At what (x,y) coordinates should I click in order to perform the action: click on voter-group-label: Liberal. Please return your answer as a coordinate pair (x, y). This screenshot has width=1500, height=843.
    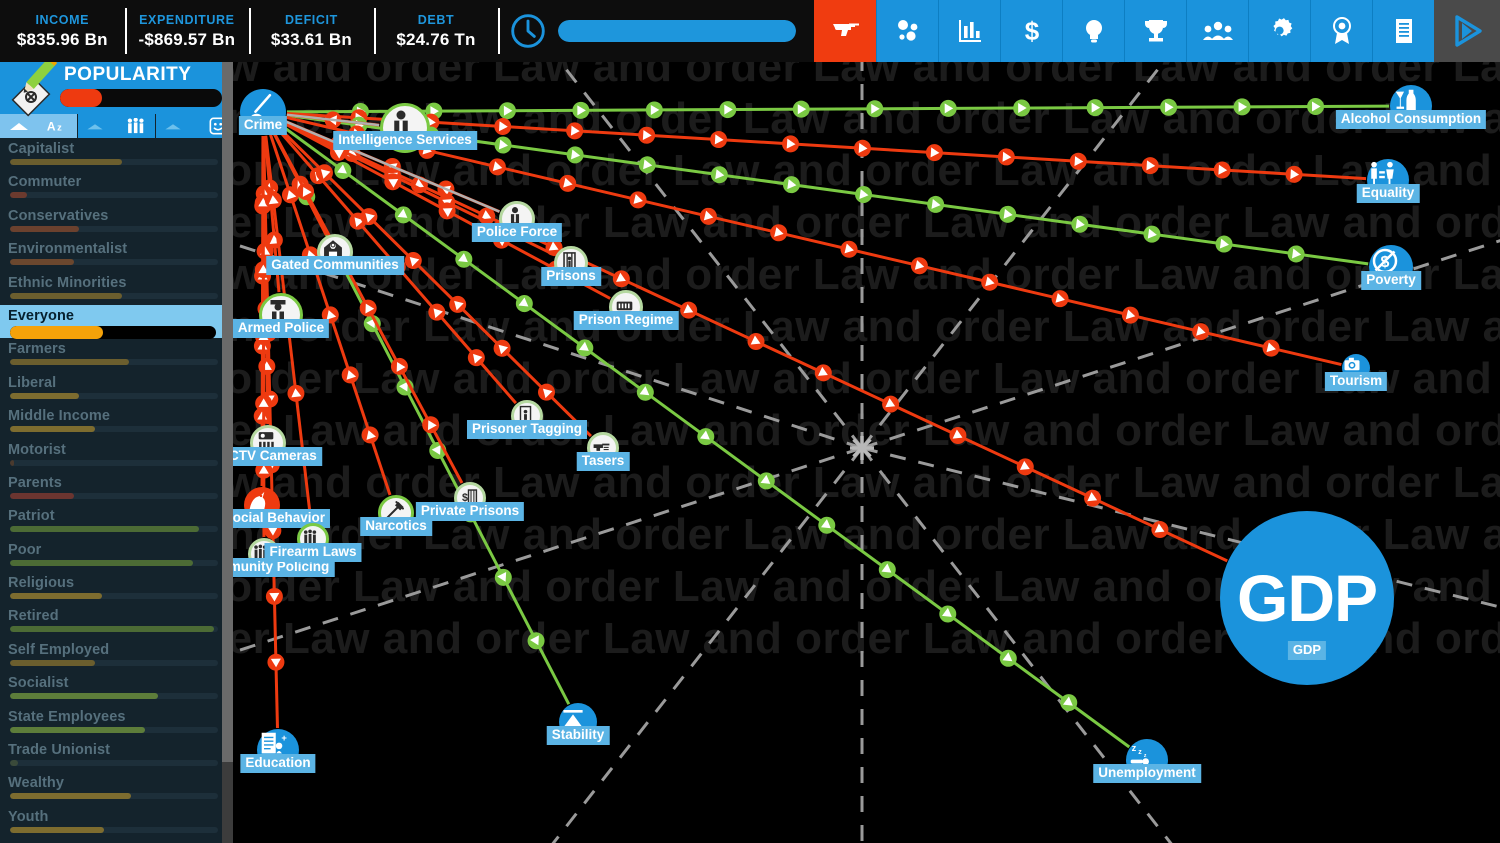
    Looking at the image, I should click on (32, 382).